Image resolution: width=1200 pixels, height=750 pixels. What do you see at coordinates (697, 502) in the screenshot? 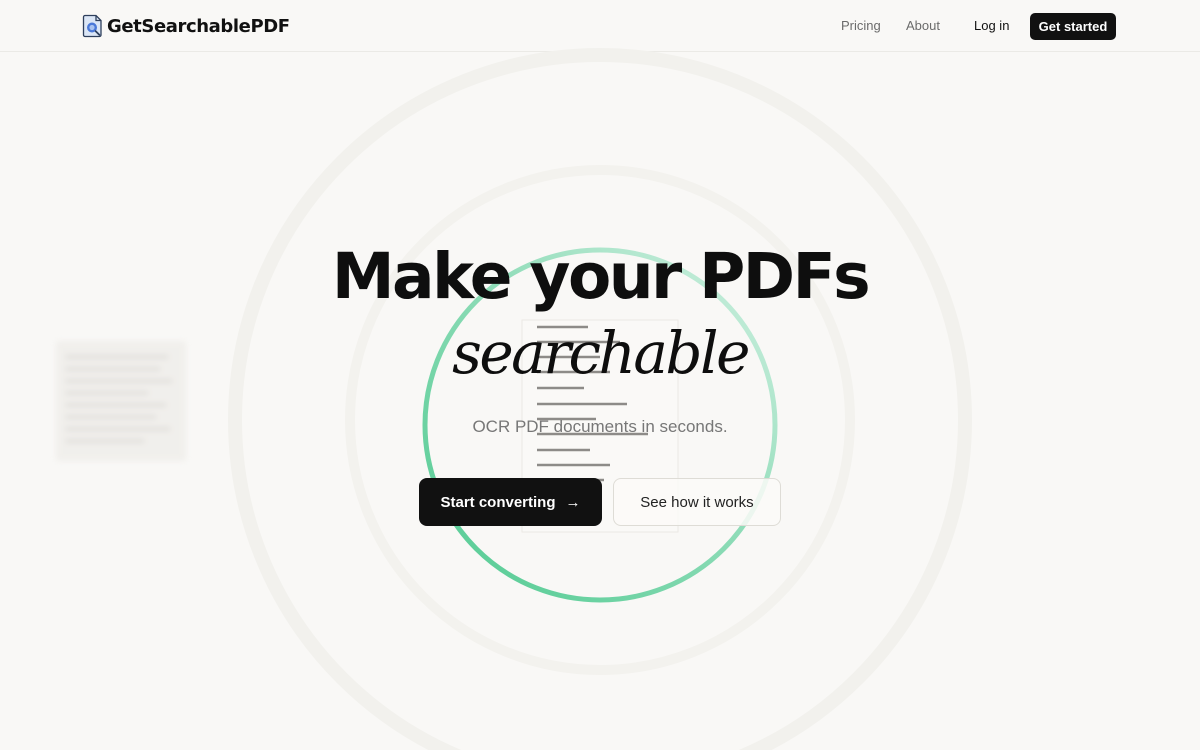
I see `see-how-it-works-button: See how it works` at bounding box center [697, 502].